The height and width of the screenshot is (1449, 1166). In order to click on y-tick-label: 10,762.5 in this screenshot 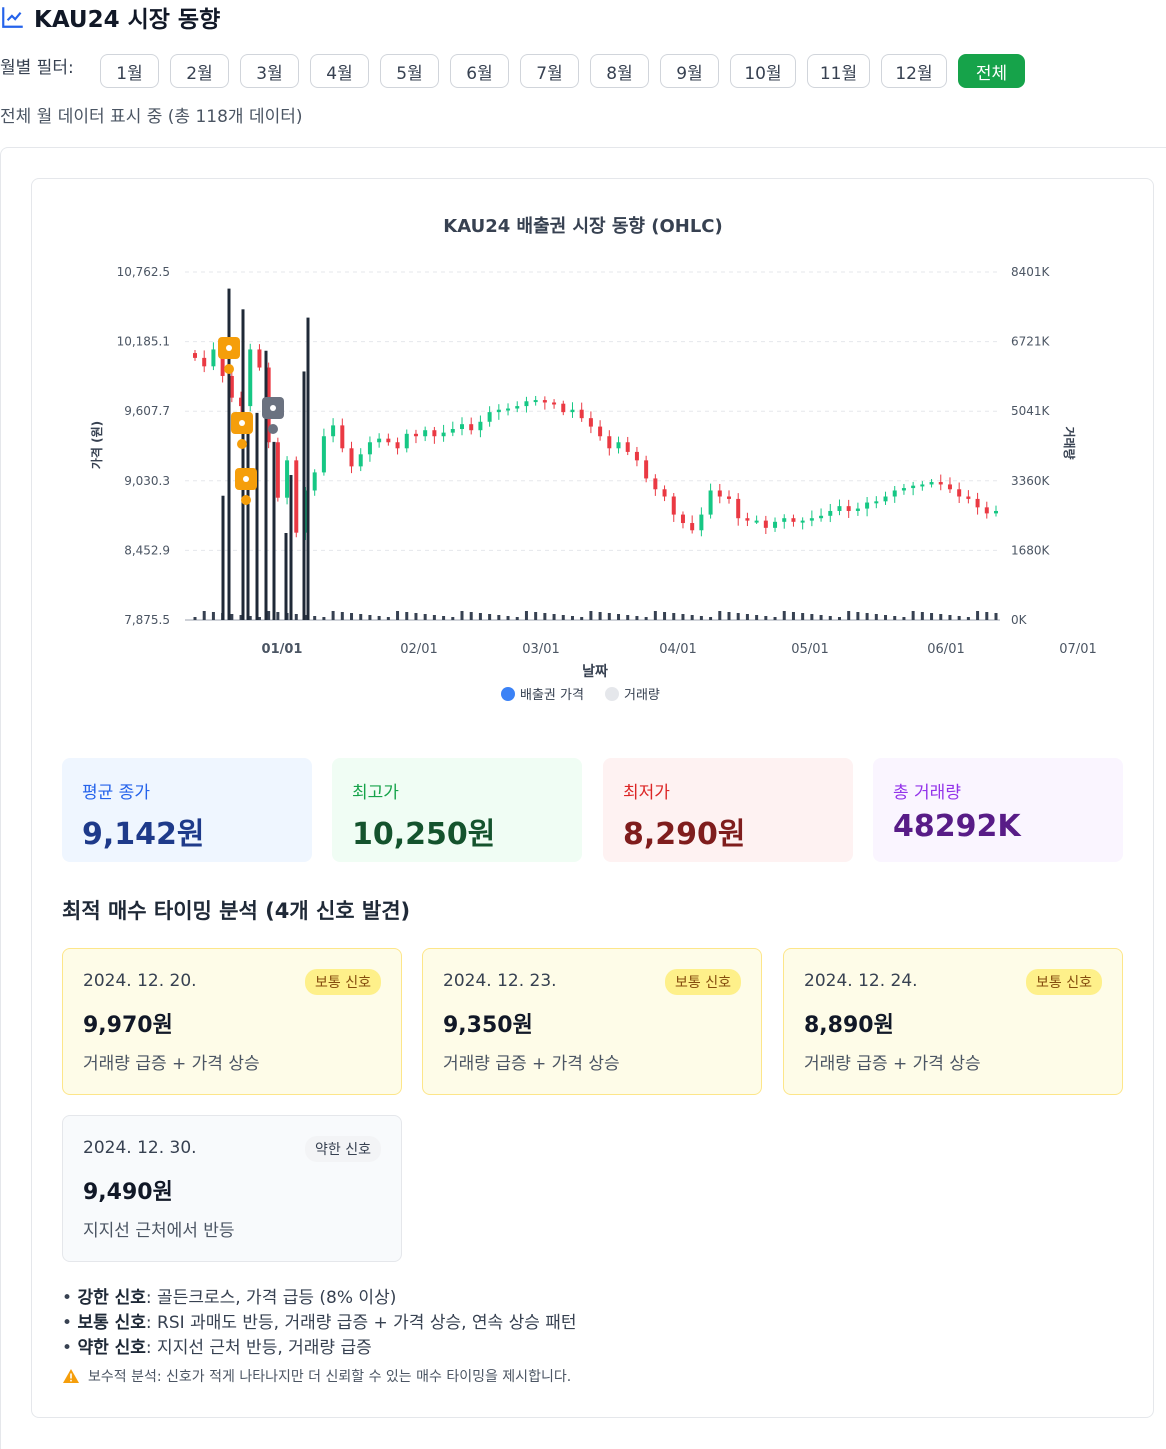, I will do `click(143, 272)`.